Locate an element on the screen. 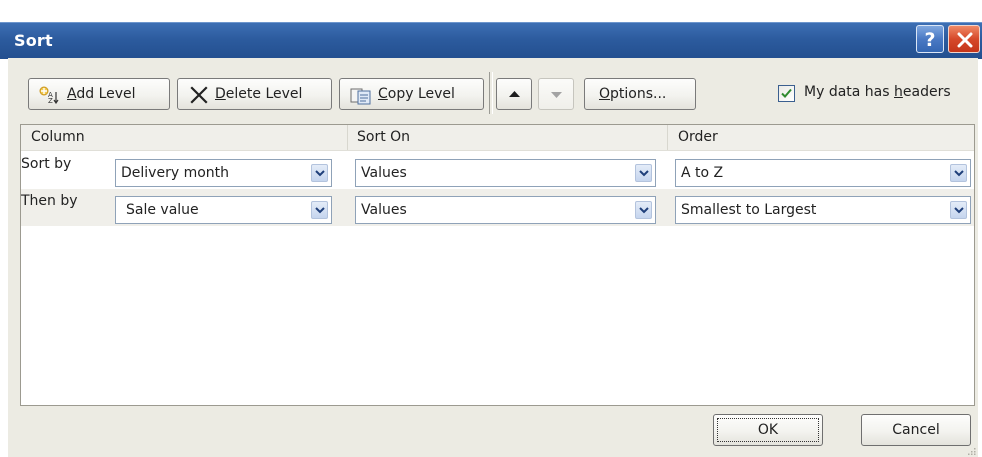  column-value: Delivery month is located at coordinates (175, 173).